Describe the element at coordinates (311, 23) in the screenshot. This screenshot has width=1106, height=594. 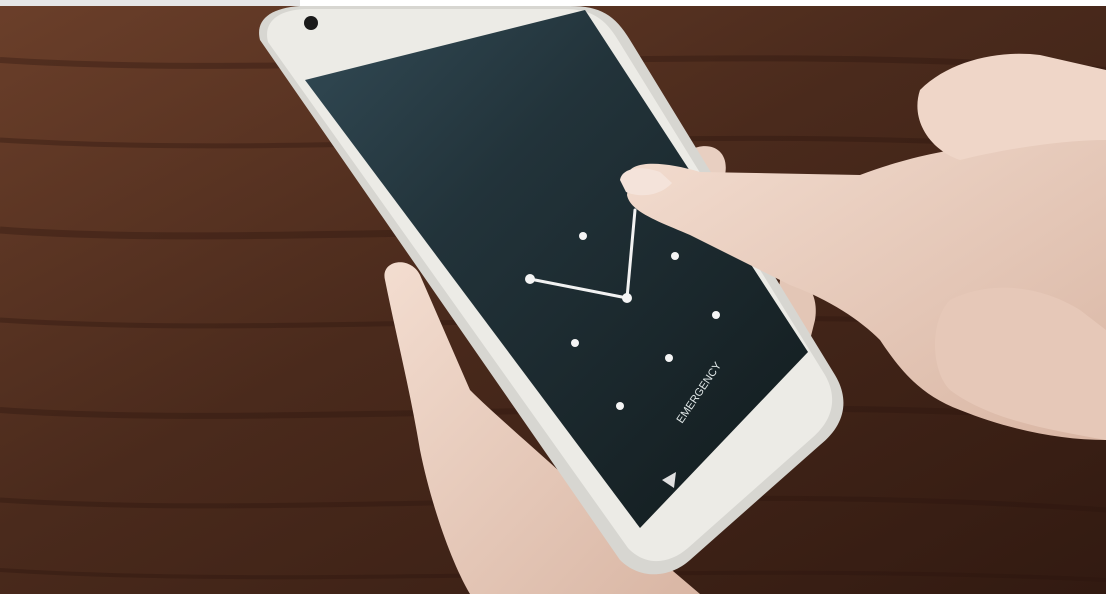
I see `camera-dot-icon` at that location.